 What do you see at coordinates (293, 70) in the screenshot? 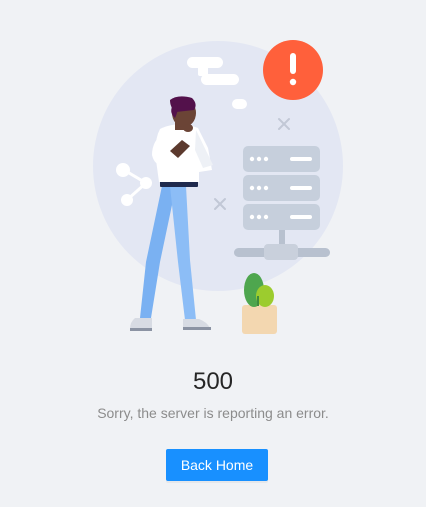
I see `error-exclamation-icon` at bounding box center [293, 70].